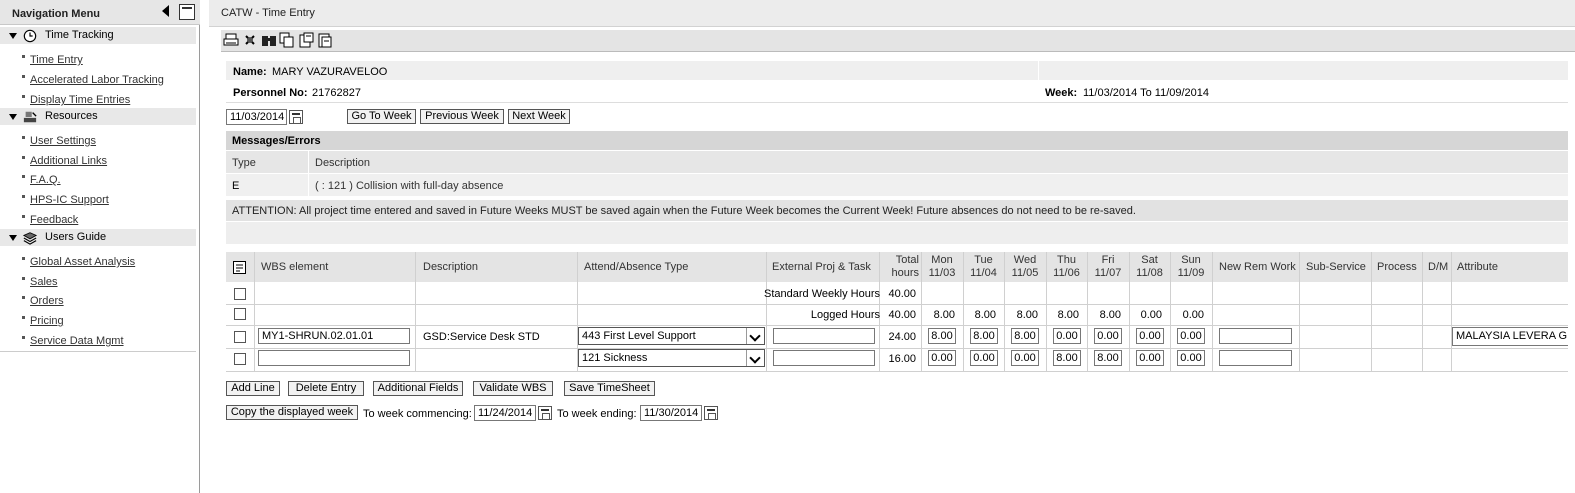  Describe the element at coordinates (942, 358) in the screenshot. I see `hours-mon-input: 0.00` at that location.